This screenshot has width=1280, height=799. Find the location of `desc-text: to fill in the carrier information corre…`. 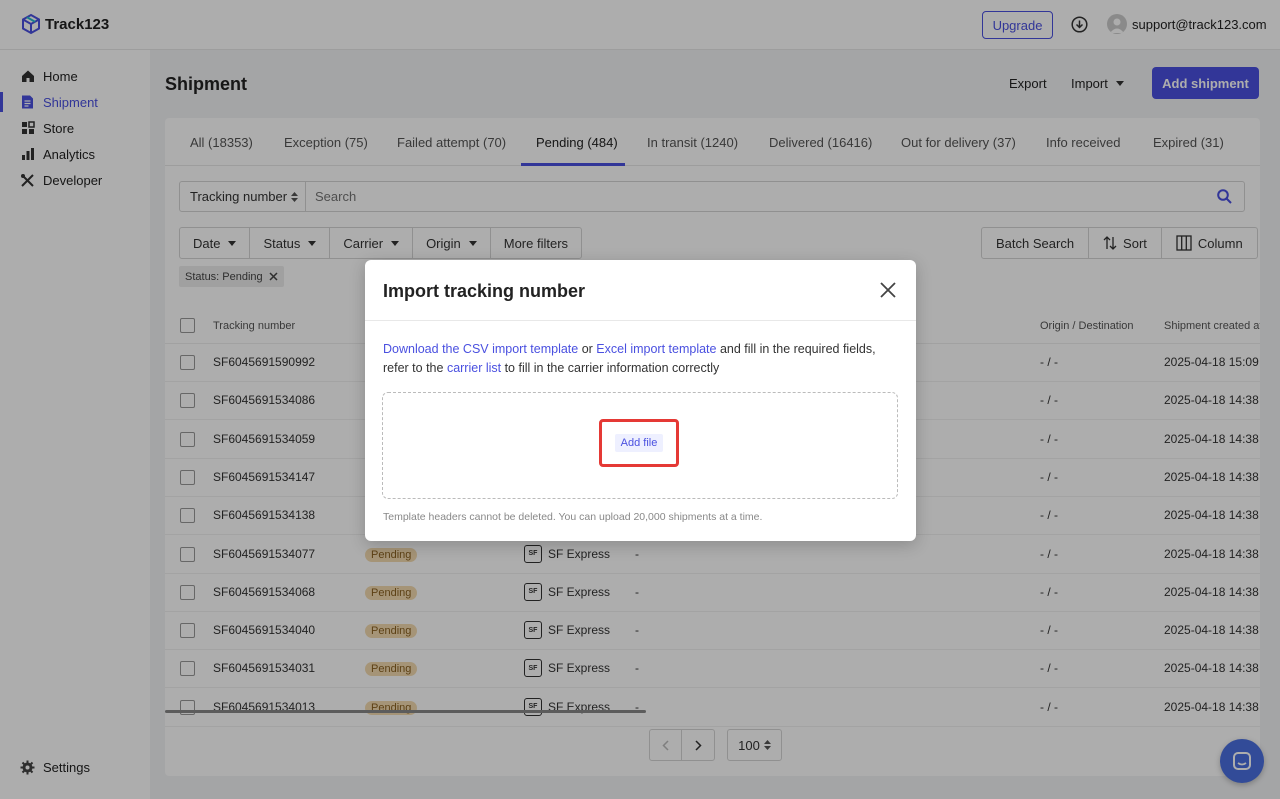

desc-text: to fill in the carrier information corre… is located at coordinates (610, 368).